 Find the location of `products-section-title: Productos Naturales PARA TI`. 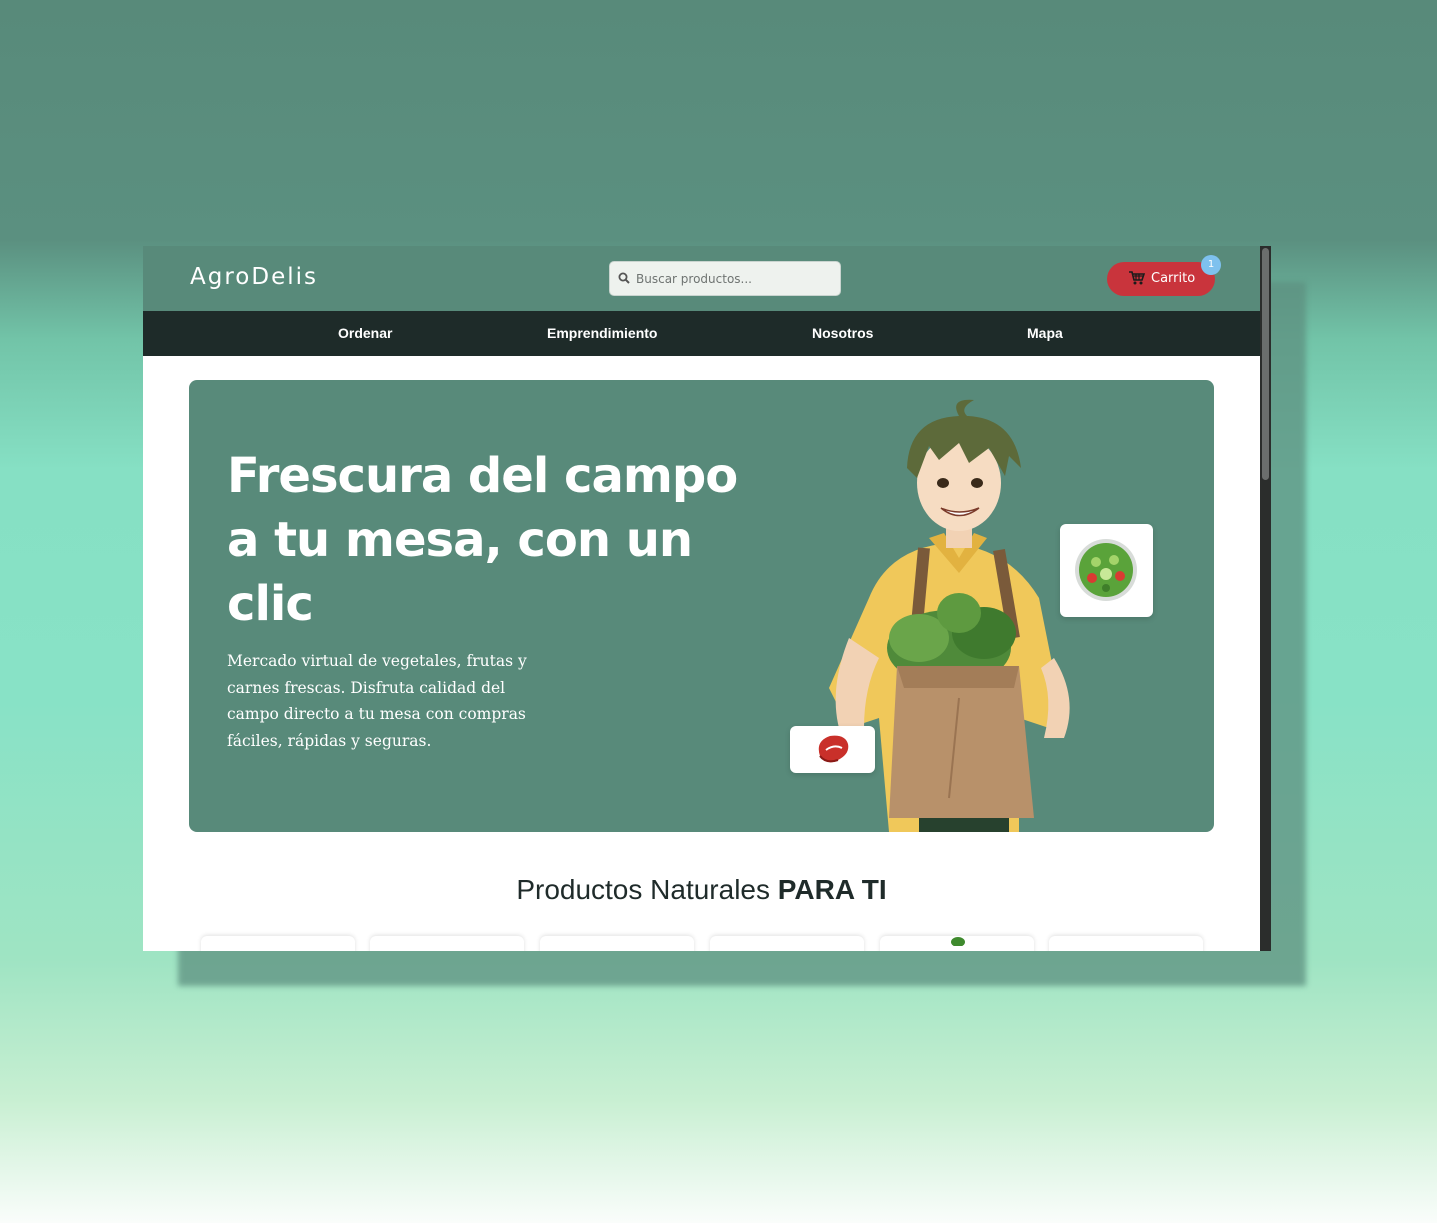

products-section-title: Productos Naturales PARA TI is located at coordinates (701, 890).